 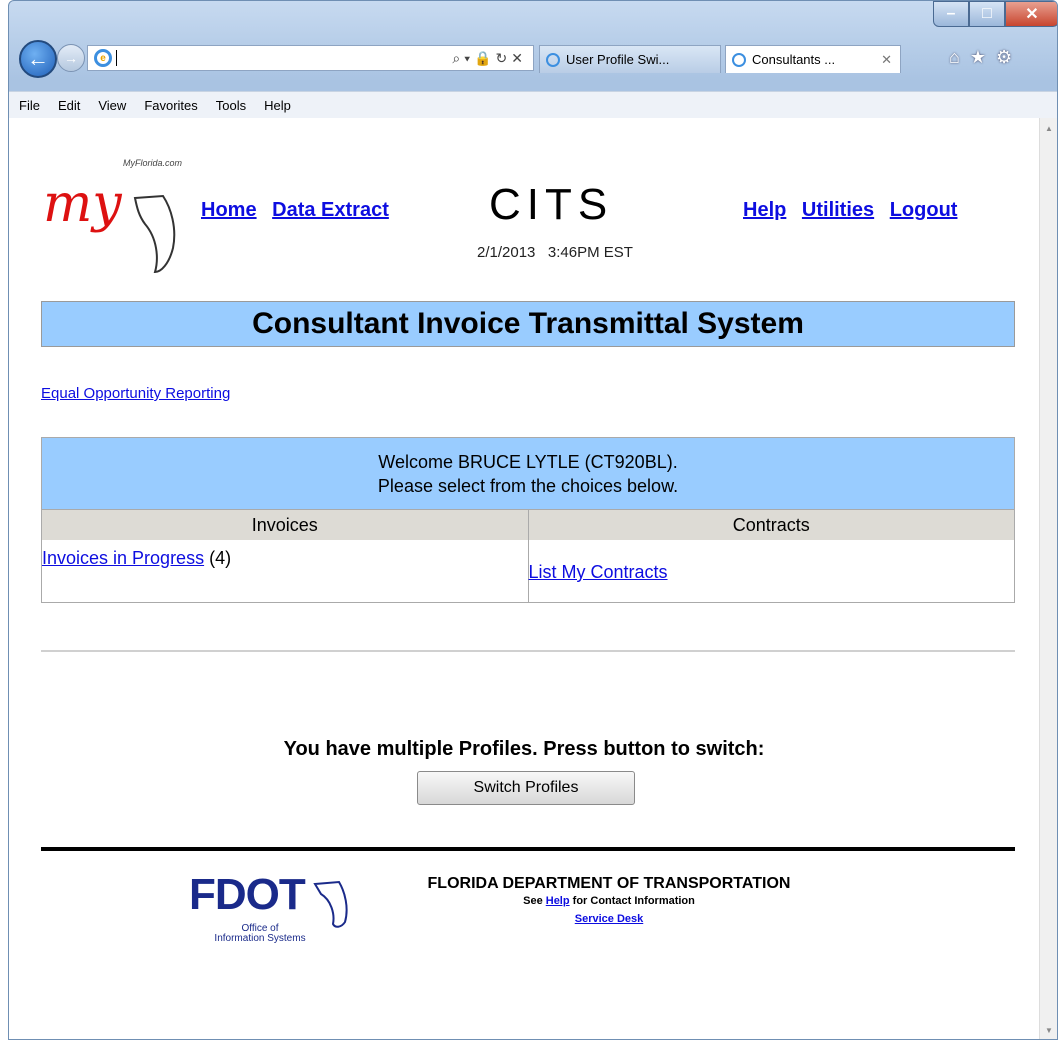 I want to click on tab-consultants: Consultants ... ✕, so click(x=813, y=59).